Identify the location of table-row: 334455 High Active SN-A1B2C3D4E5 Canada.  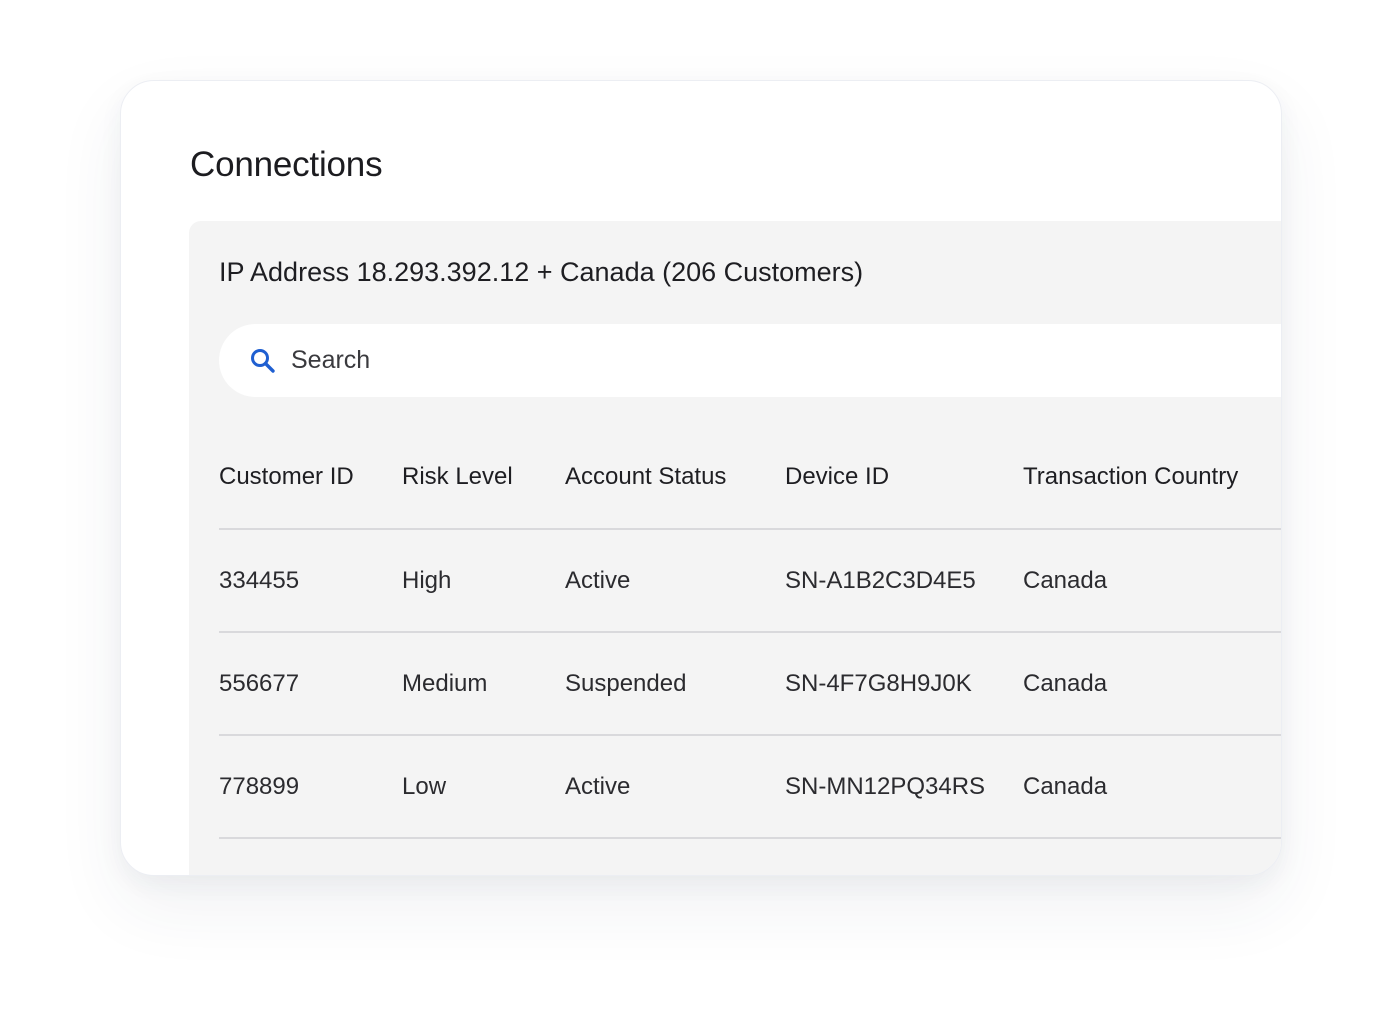
(750, 581).